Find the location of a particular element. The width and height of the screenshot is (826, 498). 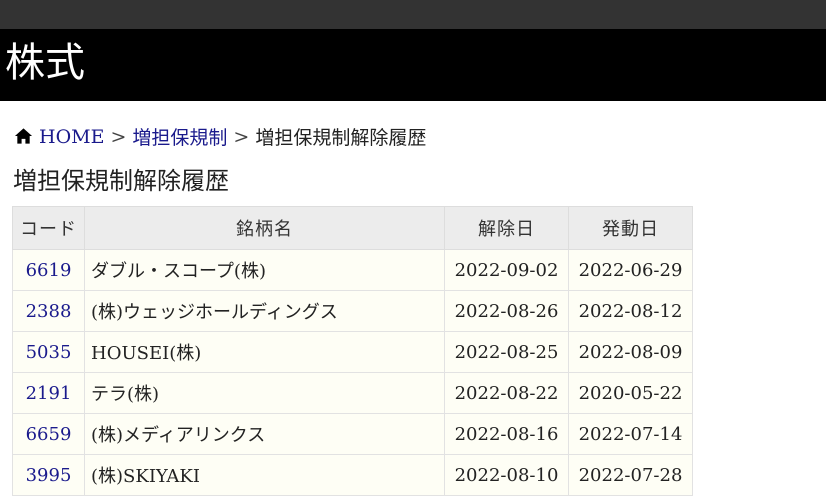

code-cell: 3995 is located at coordinates (48, 475).